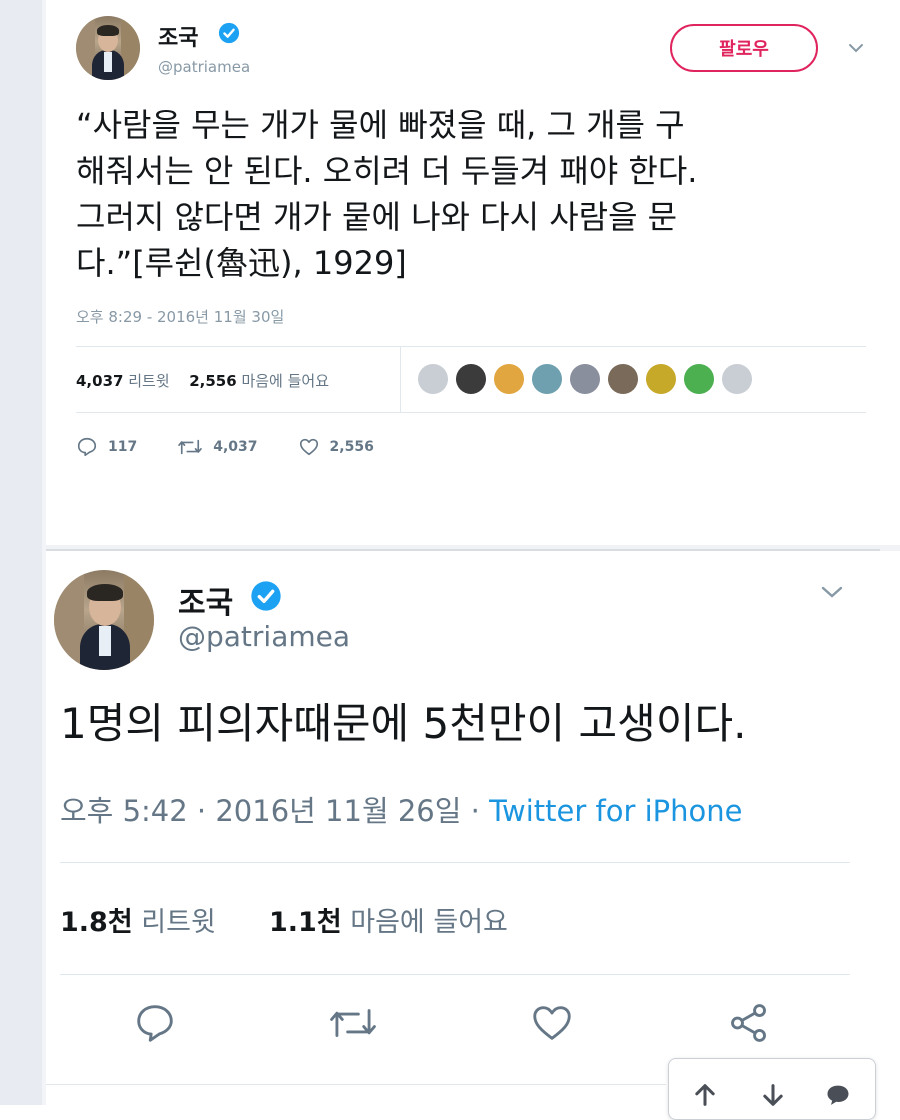 The height and width of the screenshot is (1120, 900). Describe the element at coordinates (305, 922) in the screenshot. I see `like-count: 1.1천` at that location.